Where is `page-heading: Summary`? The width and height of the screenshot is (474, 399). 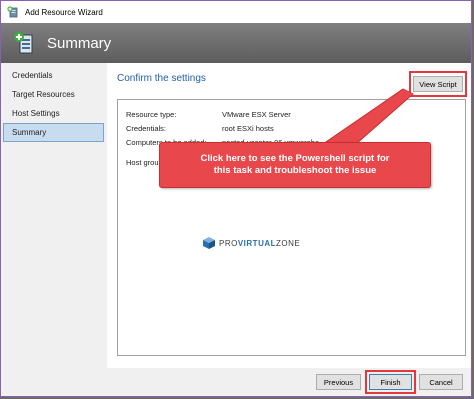
page-heading: Summary is located at coordinates (79, 43).